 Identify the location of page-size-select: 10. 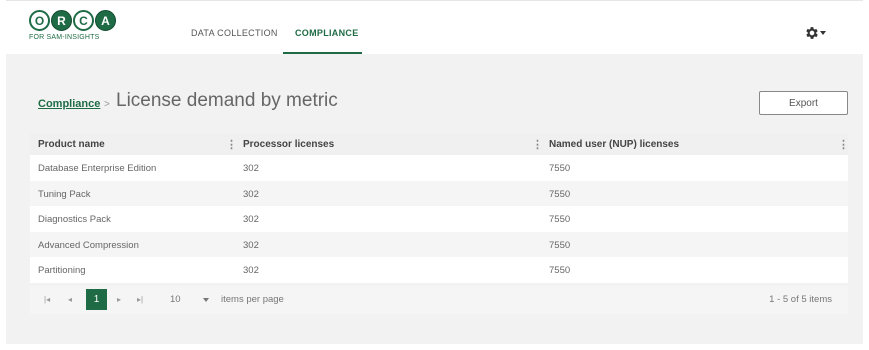
(175, 299).